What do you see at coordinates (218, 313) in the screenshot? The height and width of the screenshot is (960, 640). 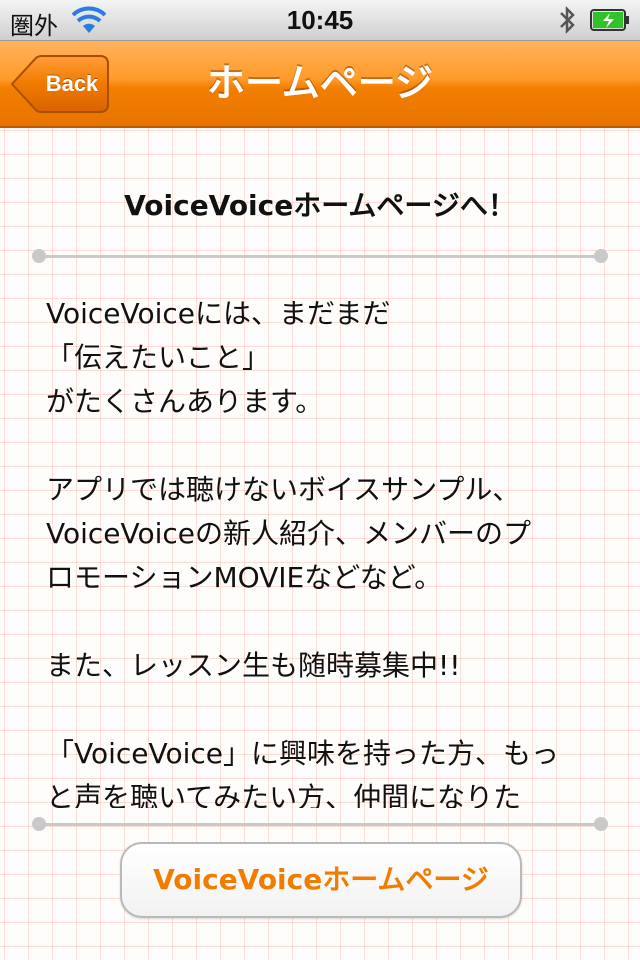 I see `body-text-line: VoiceVoiceには、まだまだ` at bounding box center [218, 313].